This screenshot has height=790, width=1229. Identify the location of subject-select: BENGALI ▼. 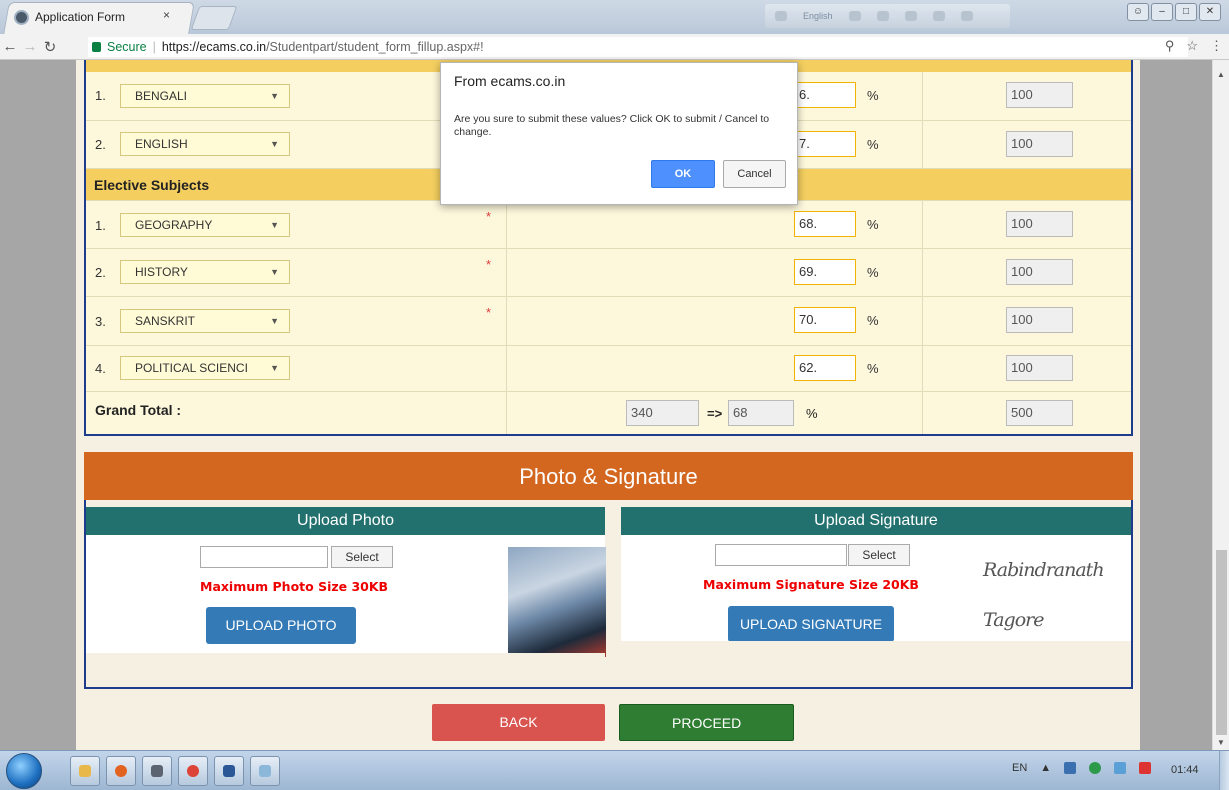
(205, 96).